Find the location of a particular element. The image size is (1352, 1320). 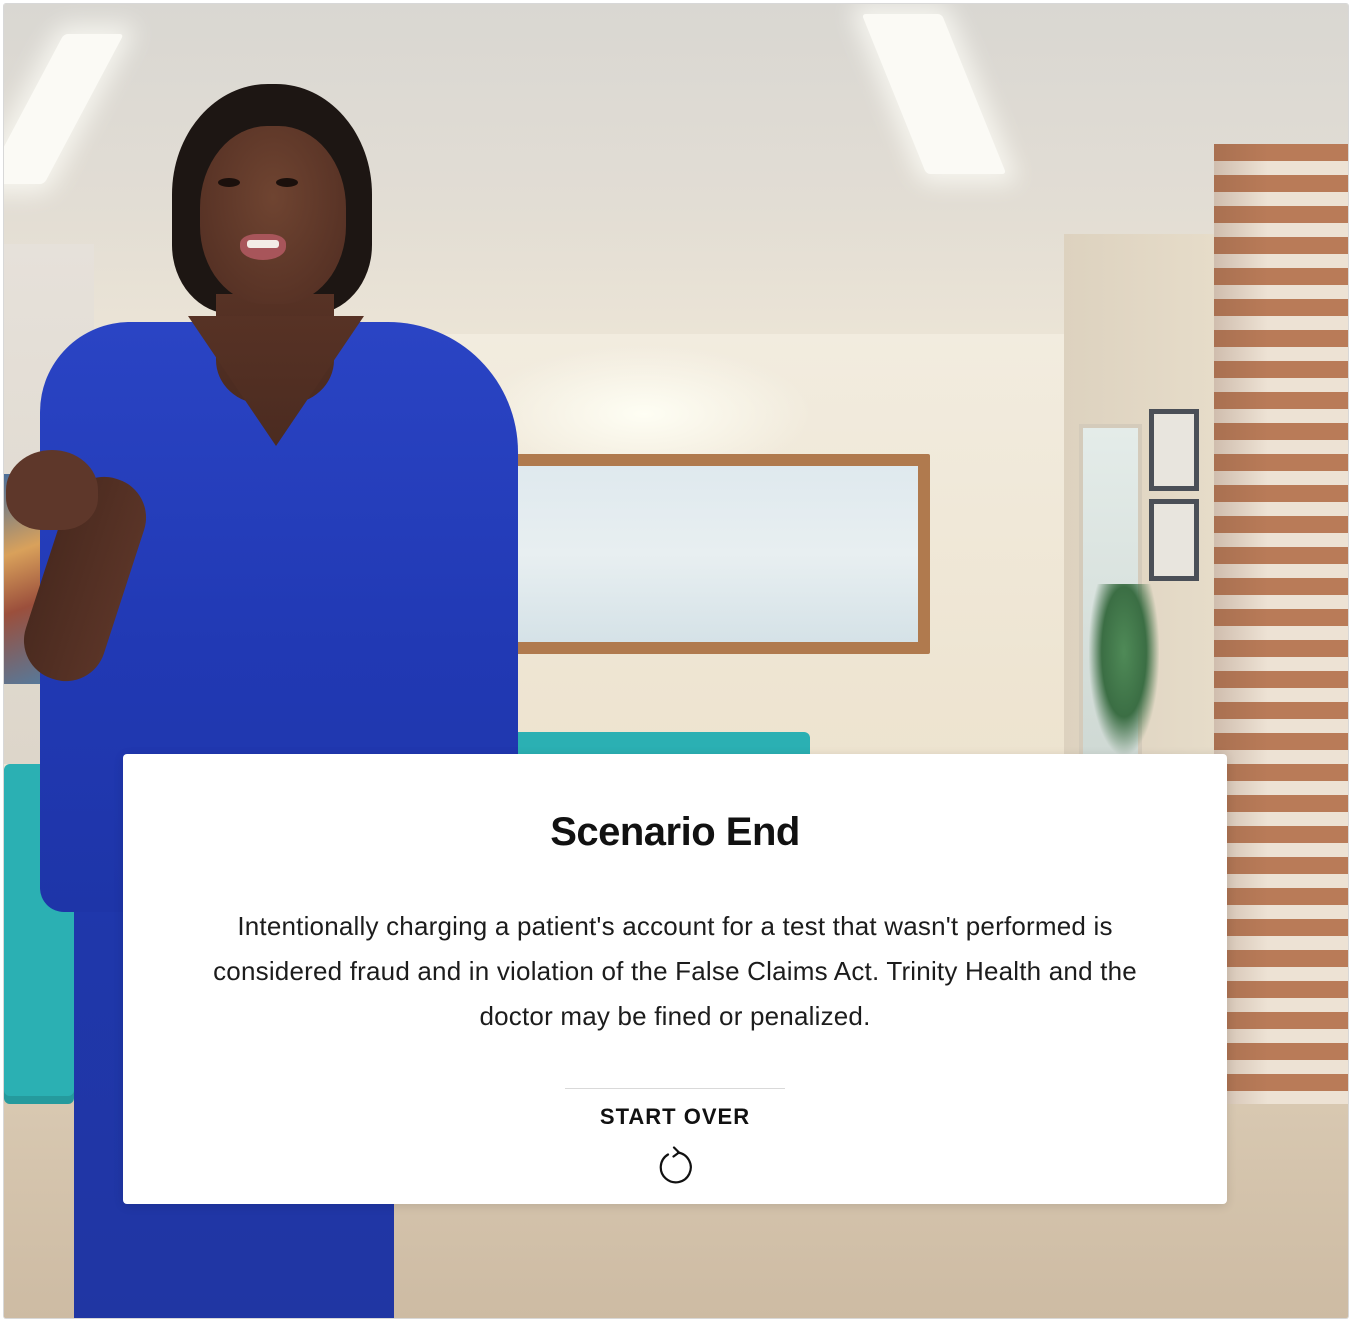

presenter-hand is located at coordinates (52, 490).